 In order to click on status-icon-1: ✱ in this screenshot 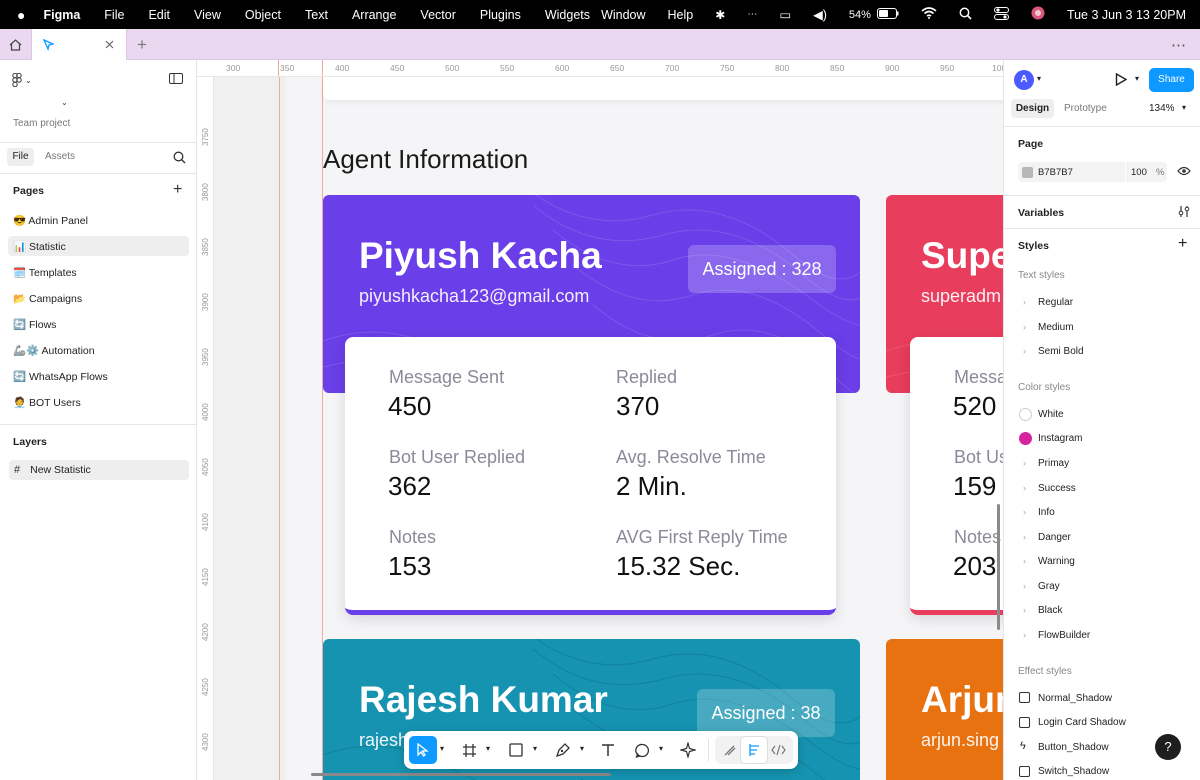, I will do `click(720, 15)`.